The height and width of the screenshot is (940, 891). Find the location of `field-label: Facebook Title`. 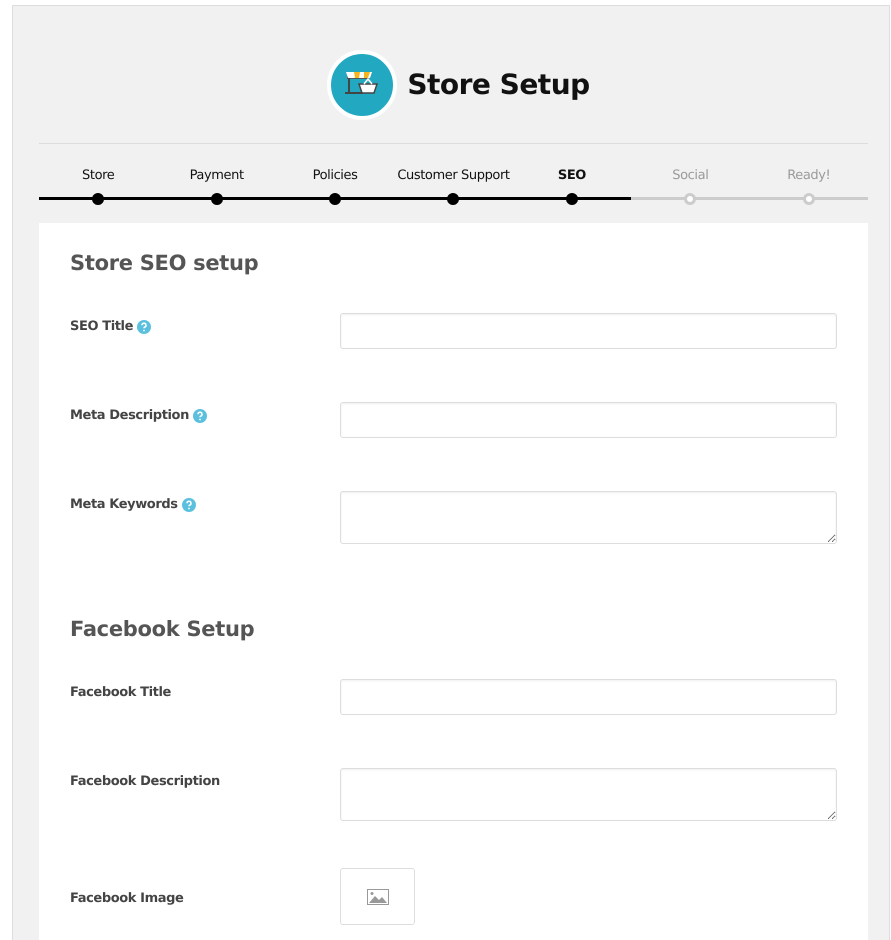

field-label: Facebook Title is located at coordinates (120, 692).